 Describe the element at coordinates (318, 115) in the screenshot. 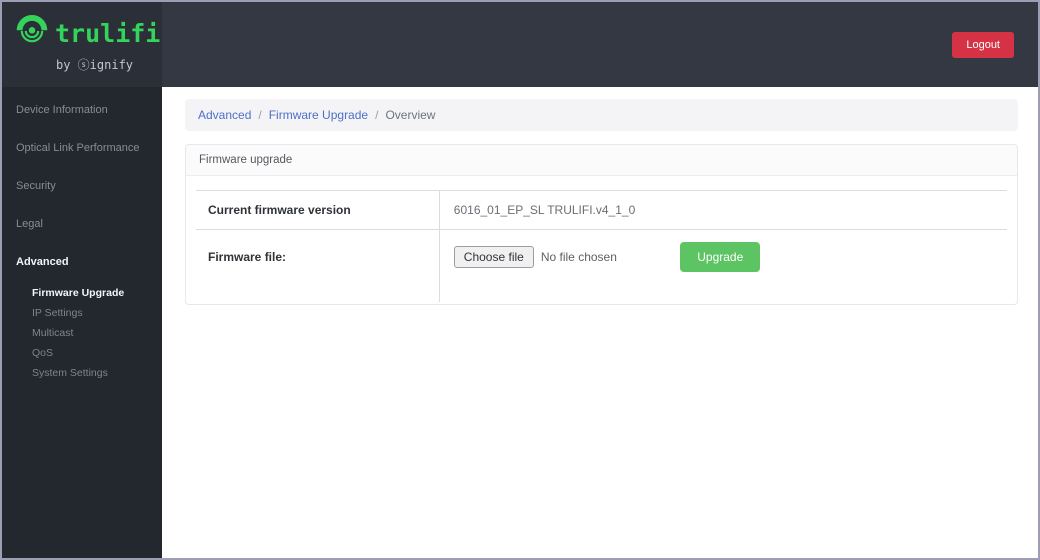

I see `breadcrumb-link-firmware-upgrade: Firmware Upgrade` at that location.